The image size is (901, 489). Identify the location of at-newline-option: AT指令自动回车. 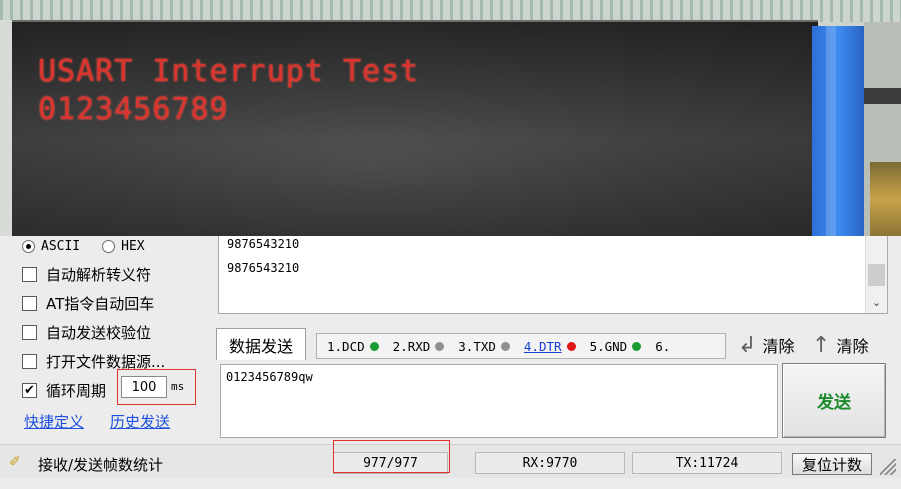
(88, 303).